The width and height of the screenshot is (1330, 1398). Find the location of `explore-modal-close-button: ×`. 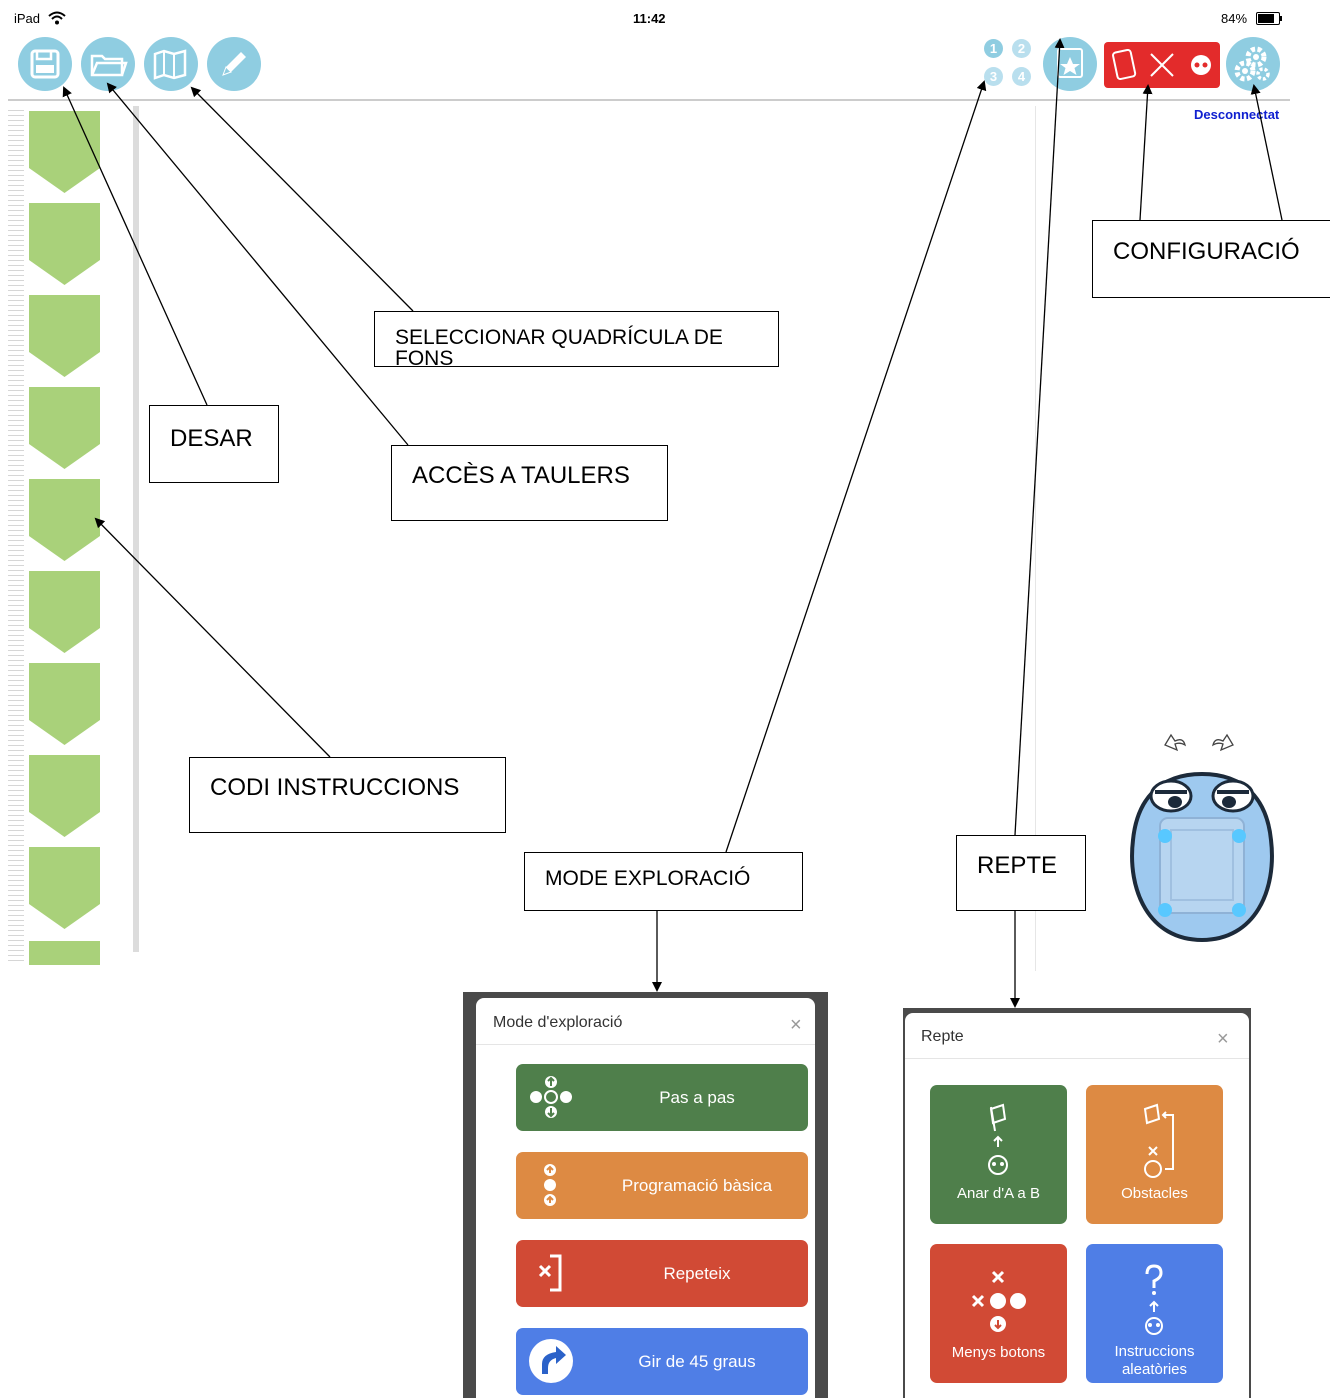

explore-modal-close-button: × is located at coordinates (796, 1025).